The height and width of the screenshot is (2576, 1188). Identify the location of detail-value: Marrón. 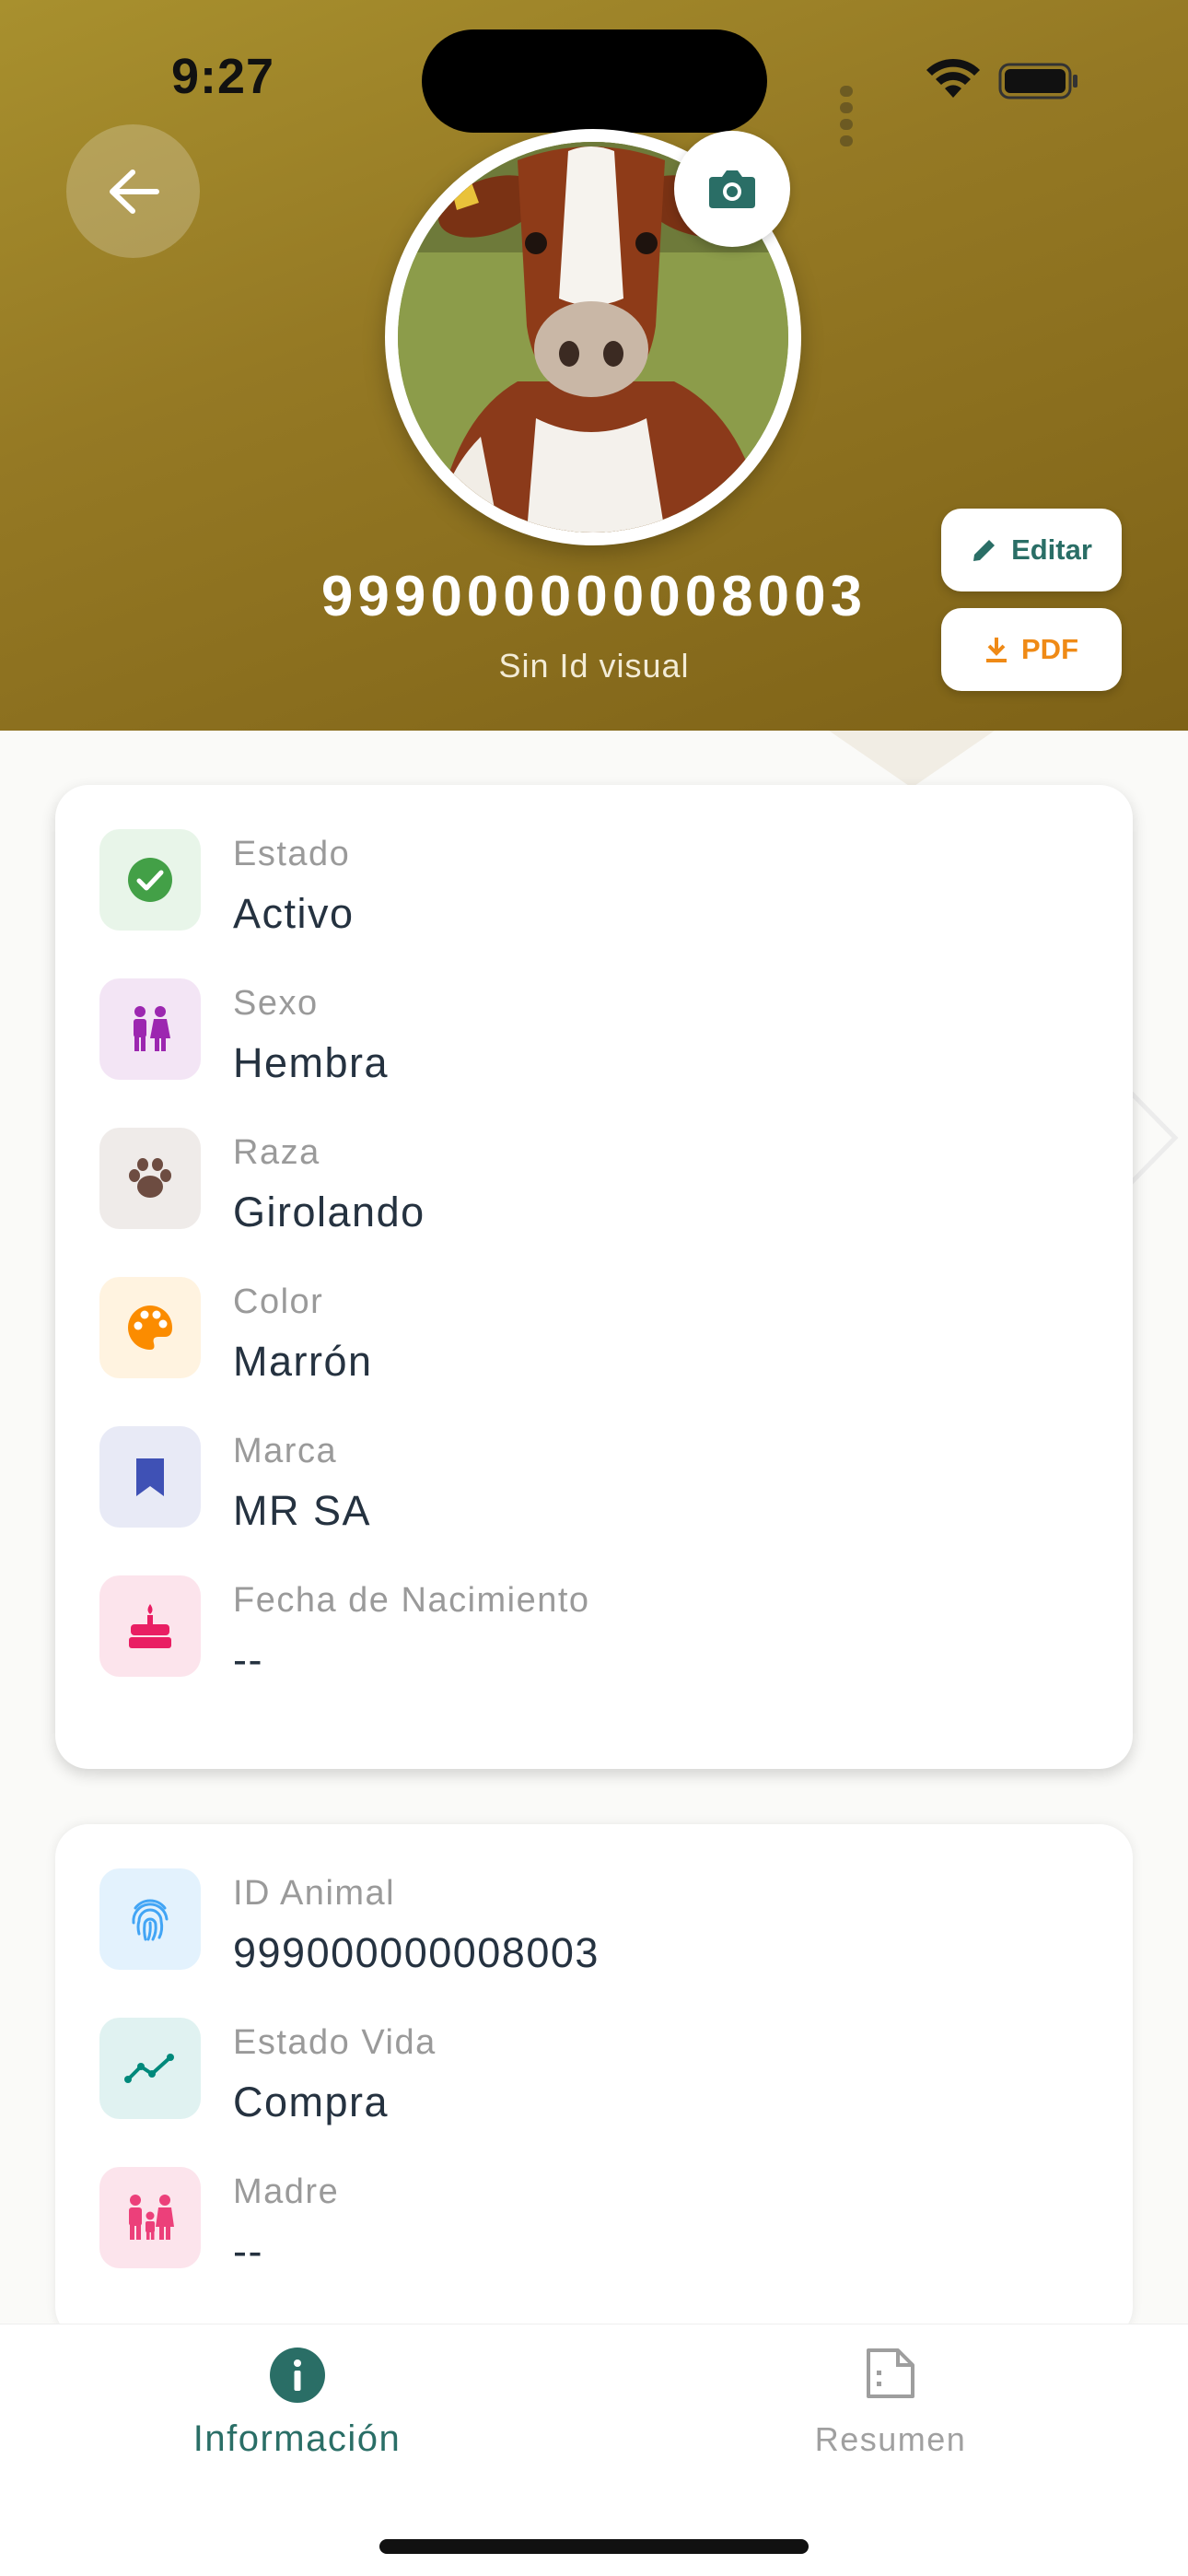
(303, 1361).